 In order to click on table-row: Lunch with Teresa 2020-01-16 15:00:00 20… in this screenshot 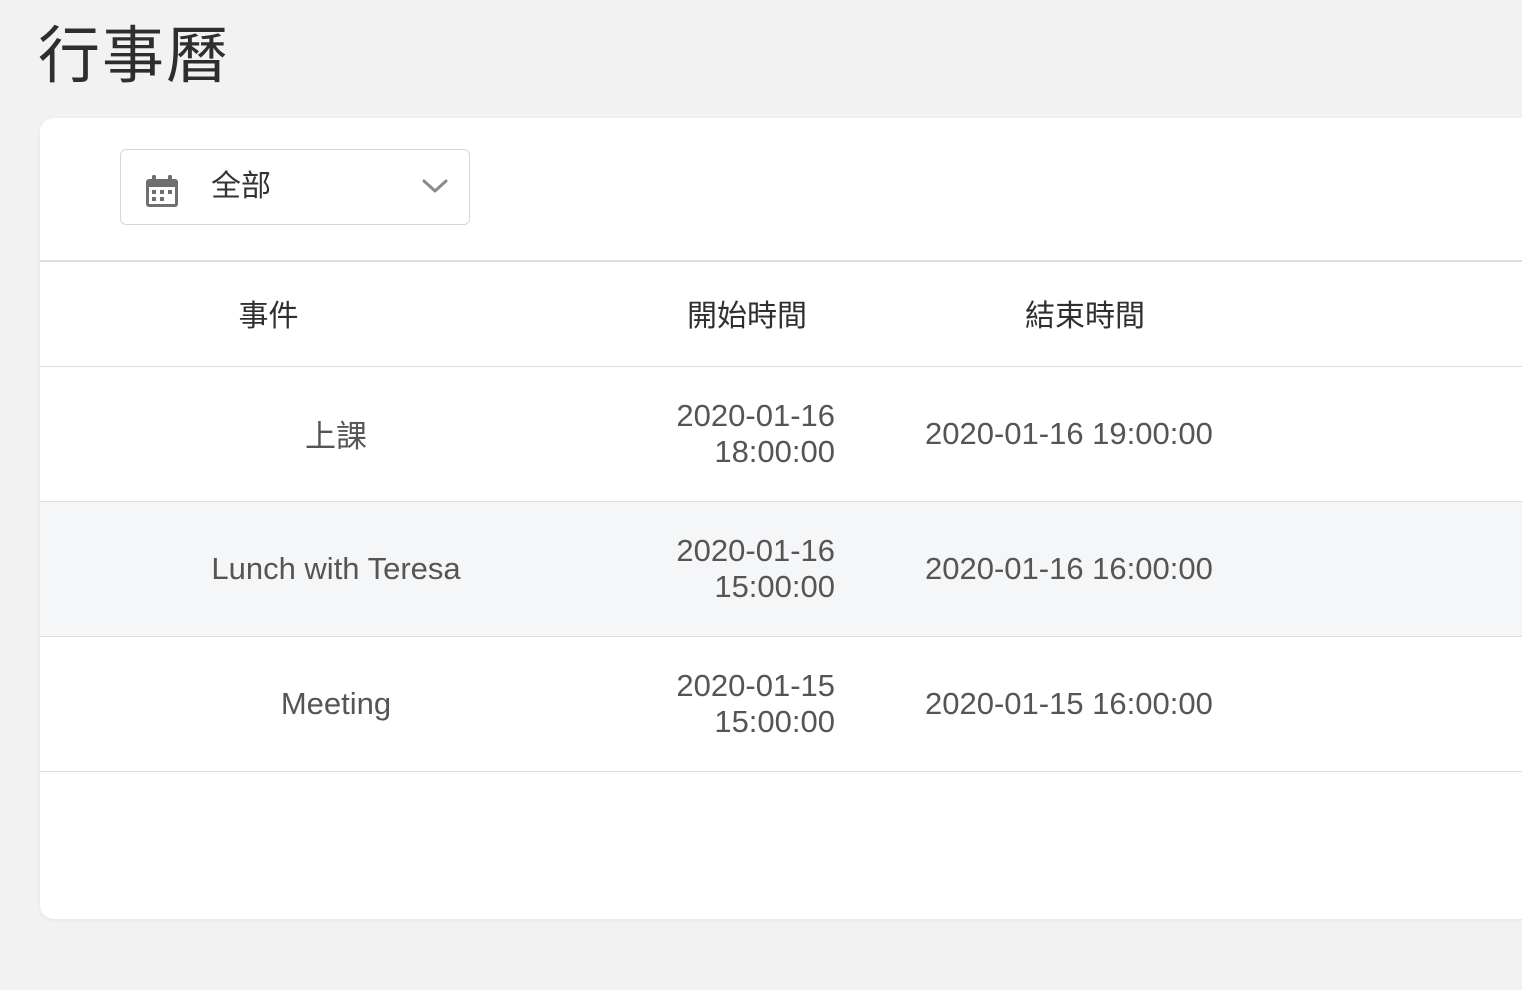, I will do `click(781, 568)`.